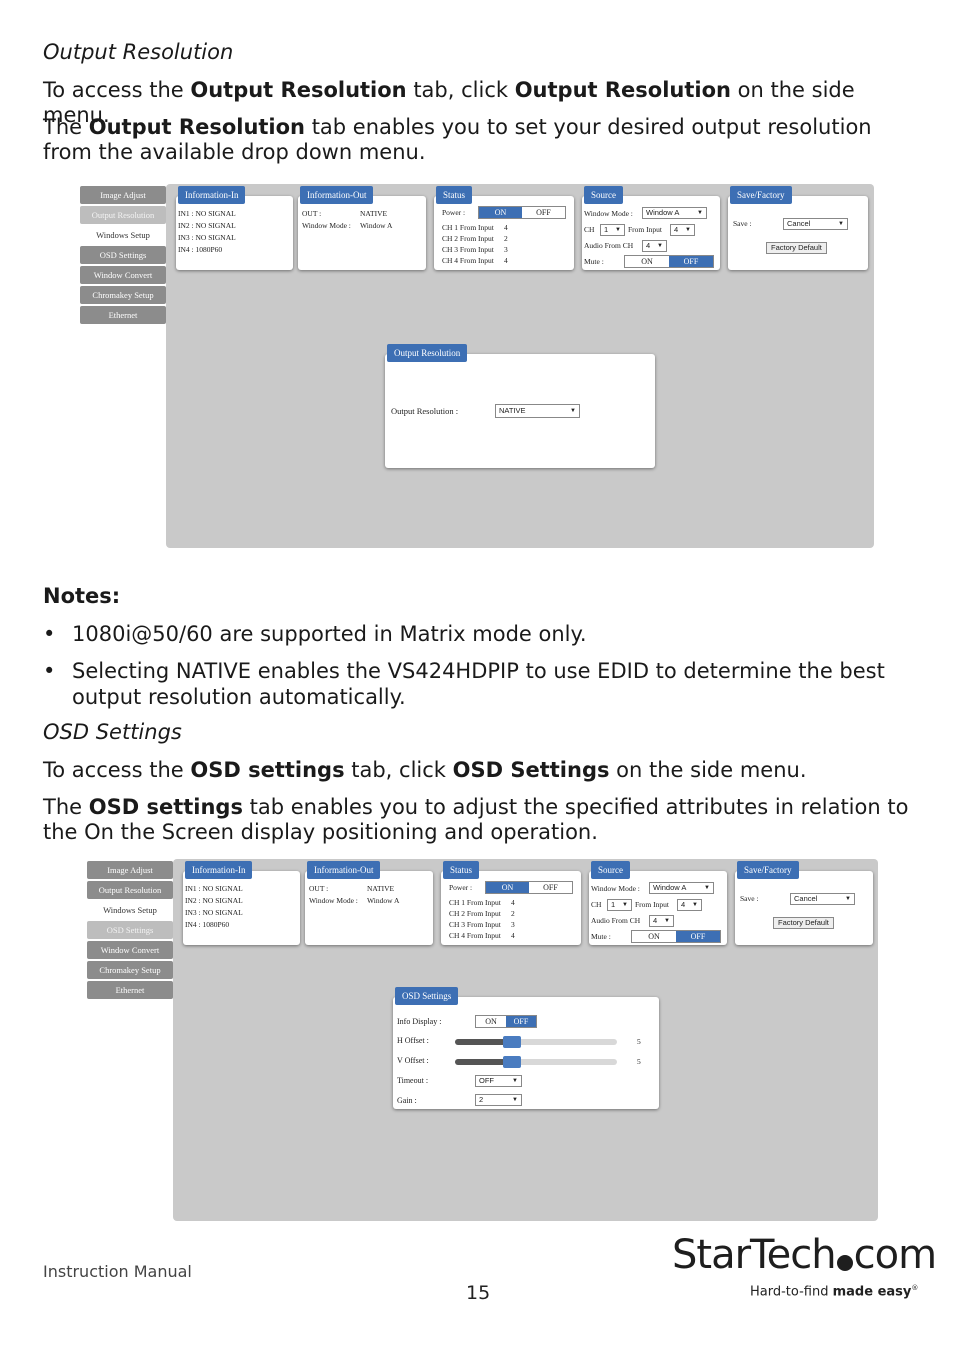 This screenshot has height=1345, width=954. Describe the element at coordinates (498, 1081) in the screenshot. I see `timeout-select: OFF ▼` at that location.